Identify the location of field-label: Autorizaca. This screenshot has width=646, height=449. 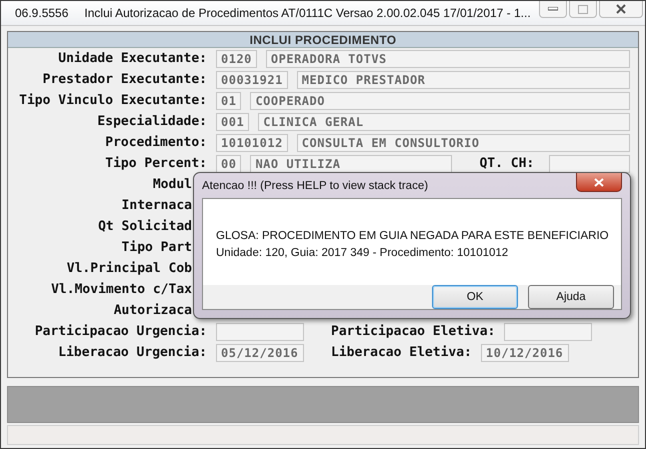
(152, 310).